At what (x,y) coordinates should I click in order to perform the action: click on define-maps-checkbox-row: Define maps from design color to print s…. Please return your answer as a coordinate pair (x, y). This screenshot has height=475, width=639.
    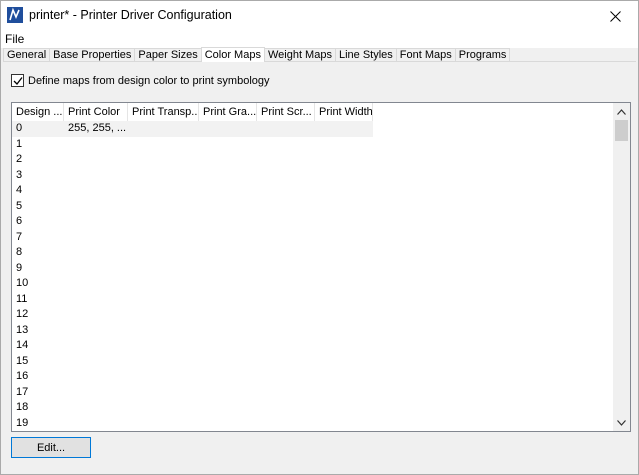
    Looking at the image, I should click on (140, 80).